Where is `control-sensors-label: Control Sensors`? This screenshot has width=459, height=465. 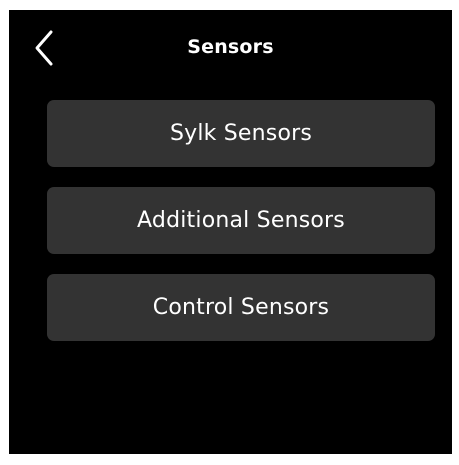 control-sensors-label: Control Sensors is located at coordinates (241, 307).